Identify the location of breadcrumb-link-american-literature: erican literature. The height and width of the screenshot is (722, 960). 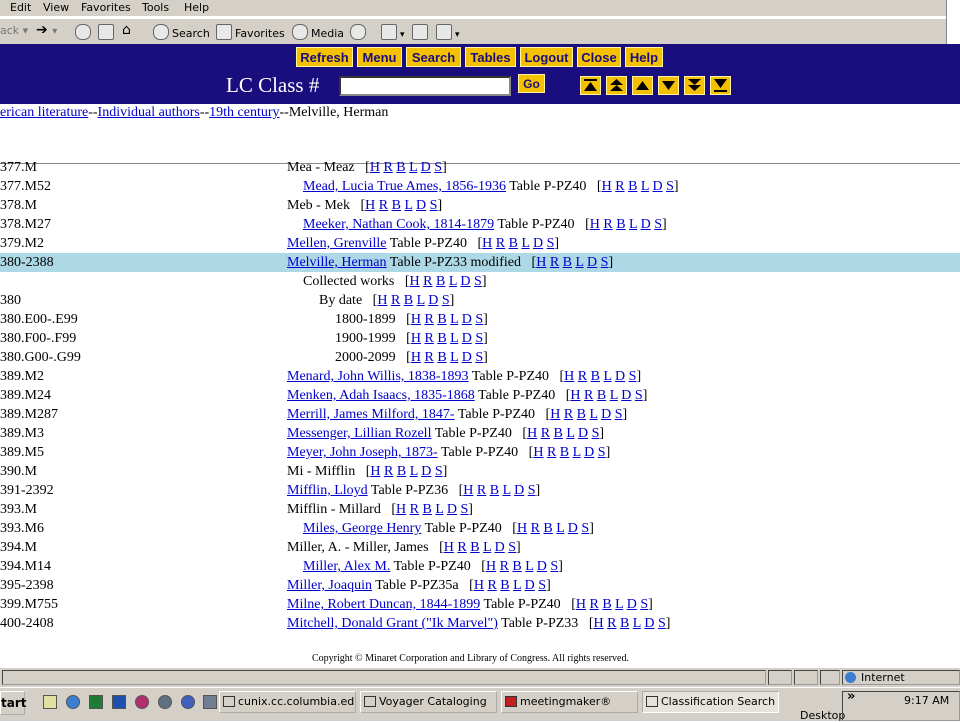
(44, 112).